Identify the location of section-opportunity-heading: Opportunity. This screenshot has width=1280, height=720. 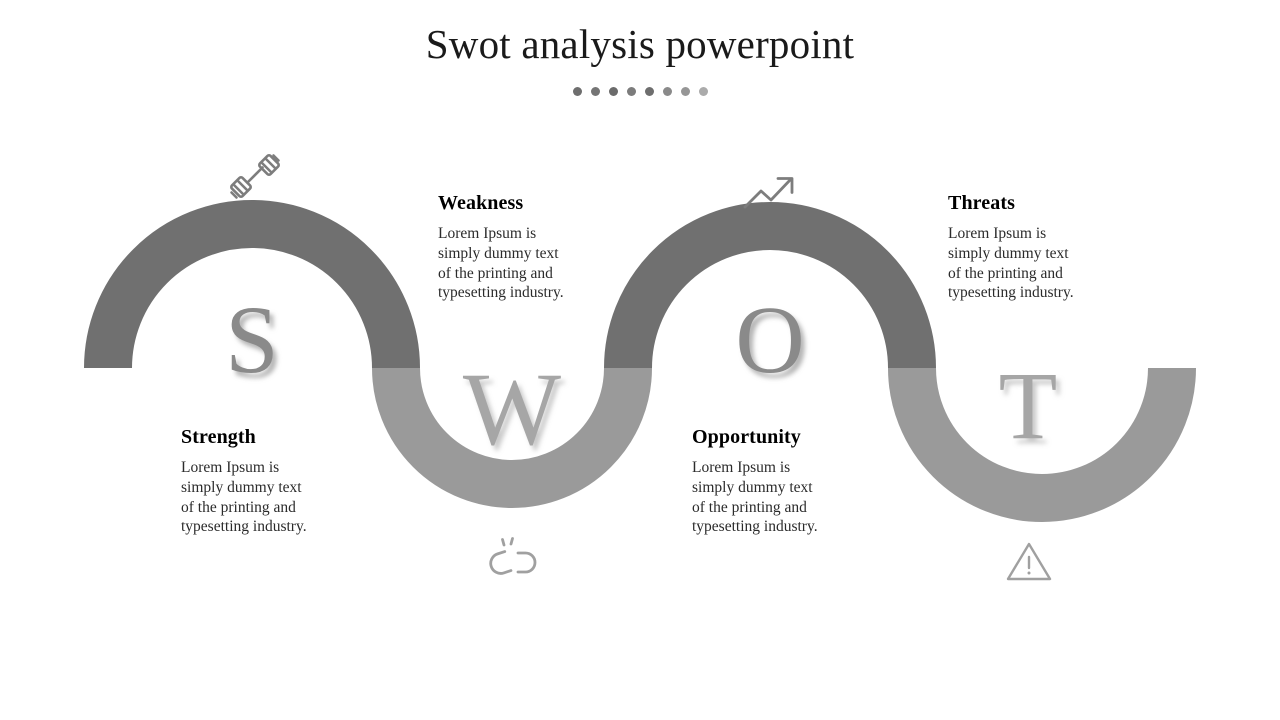
(746, 437).